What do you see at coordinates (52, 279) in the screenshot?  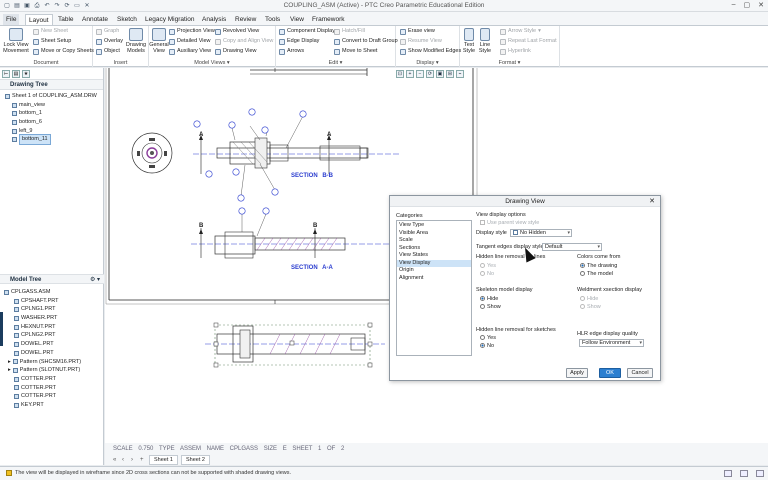 I see `model-tree-header: Model Tree ⚙ ▾` at bounding box center [52, 279].